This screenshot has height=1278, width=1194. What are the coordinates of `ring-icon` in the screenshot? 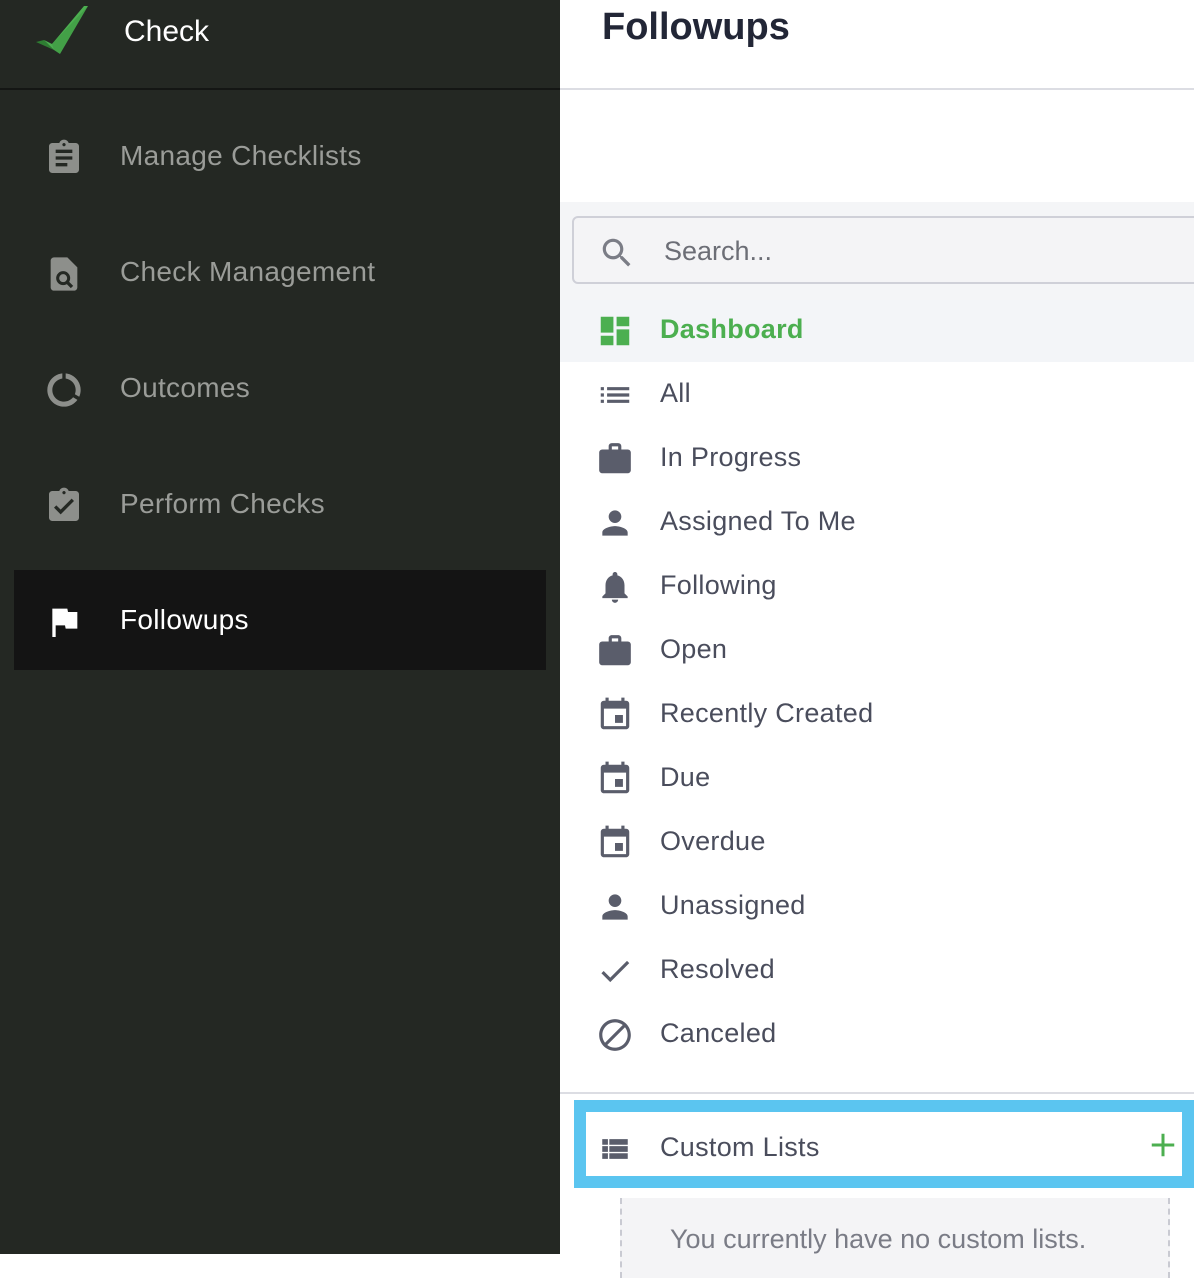 It's located at (64, 390).